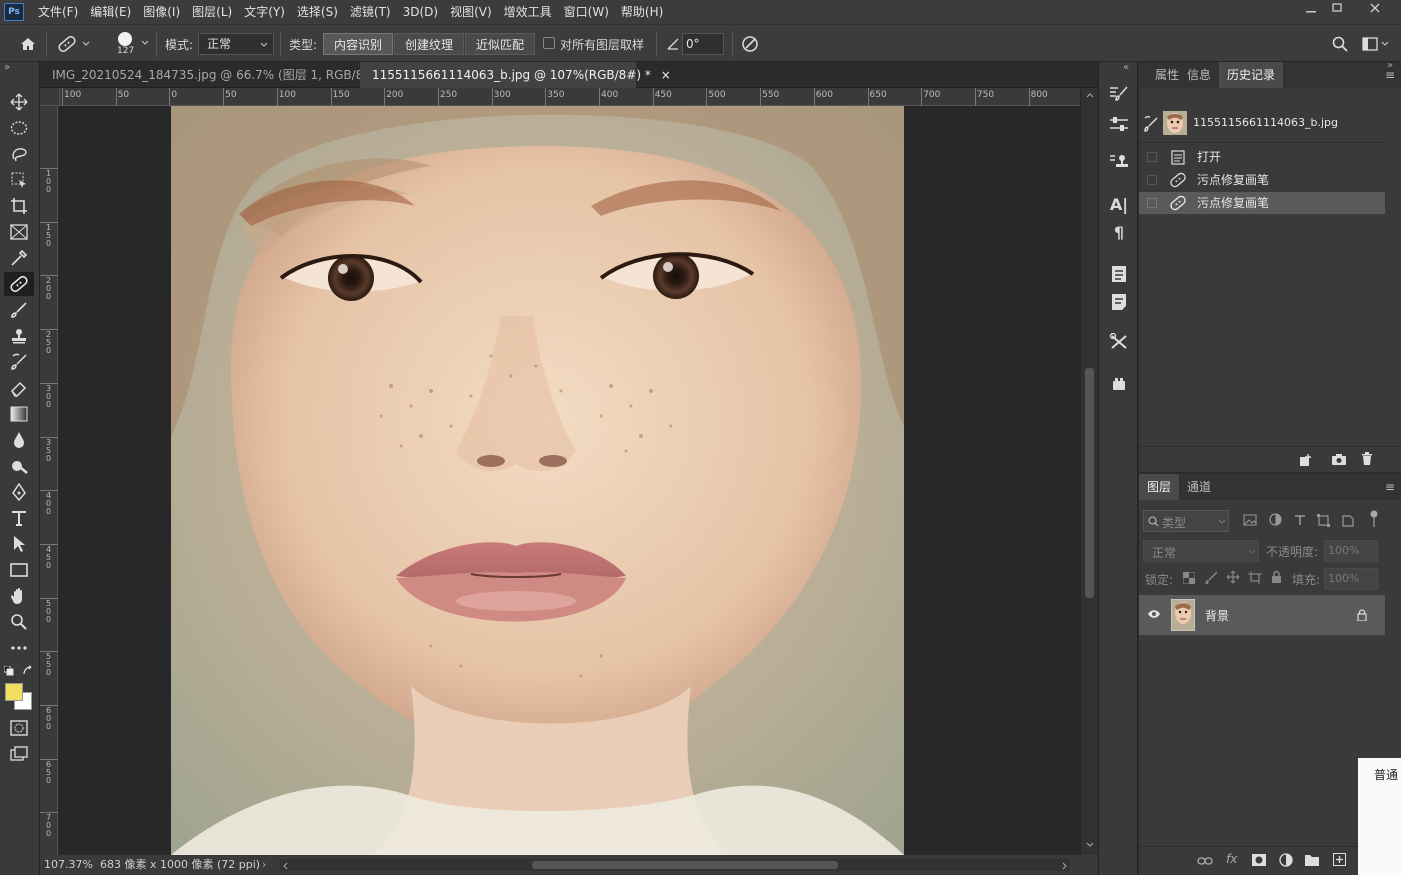 The height and width of the screenshot is (875, 1401). I want to click on collapse-toolbar-icon: », so click(7, 67).